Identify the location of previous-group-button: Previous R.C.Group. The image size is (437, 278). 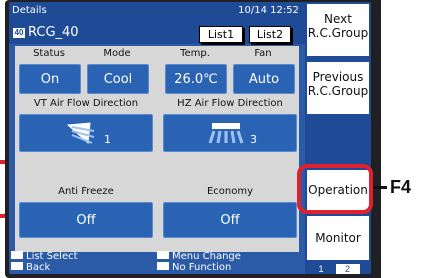
(338, 88).